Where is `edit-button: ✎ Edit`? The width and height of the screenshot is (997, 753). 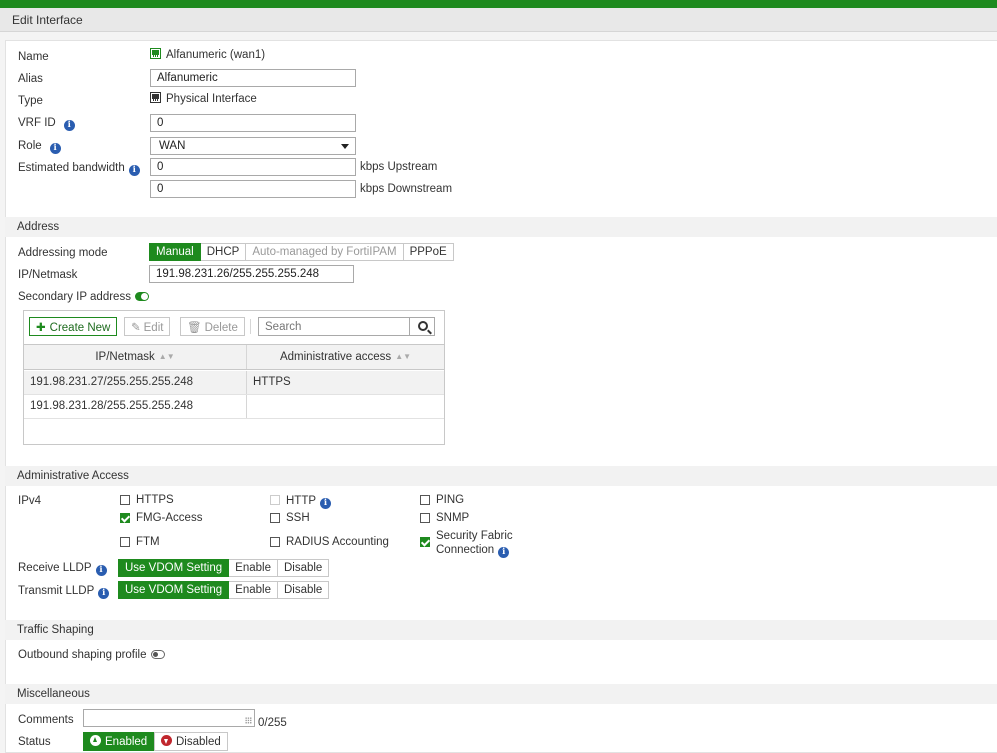 edit-button: ✎ Edit is located at coordinates (147, 326).